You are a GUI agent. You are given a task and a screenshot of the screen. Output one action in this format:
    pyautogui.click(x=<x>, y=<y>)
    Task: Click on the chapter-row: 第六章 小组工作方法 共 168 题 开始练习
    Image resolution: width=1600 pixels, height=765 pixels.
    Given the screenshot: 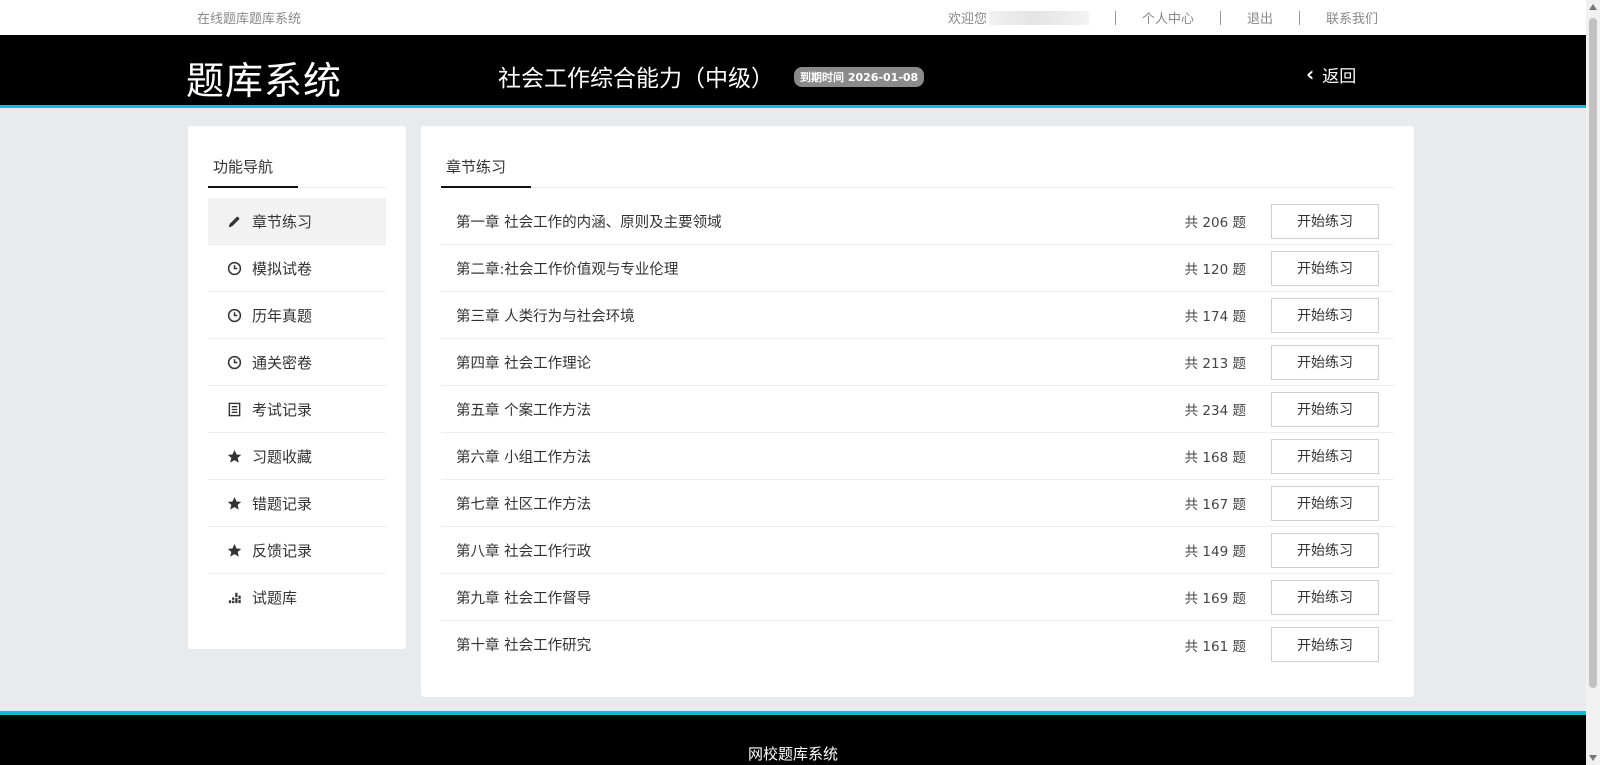 What is the action you would take?
    pyautogui.click(x=917, y=456)
    